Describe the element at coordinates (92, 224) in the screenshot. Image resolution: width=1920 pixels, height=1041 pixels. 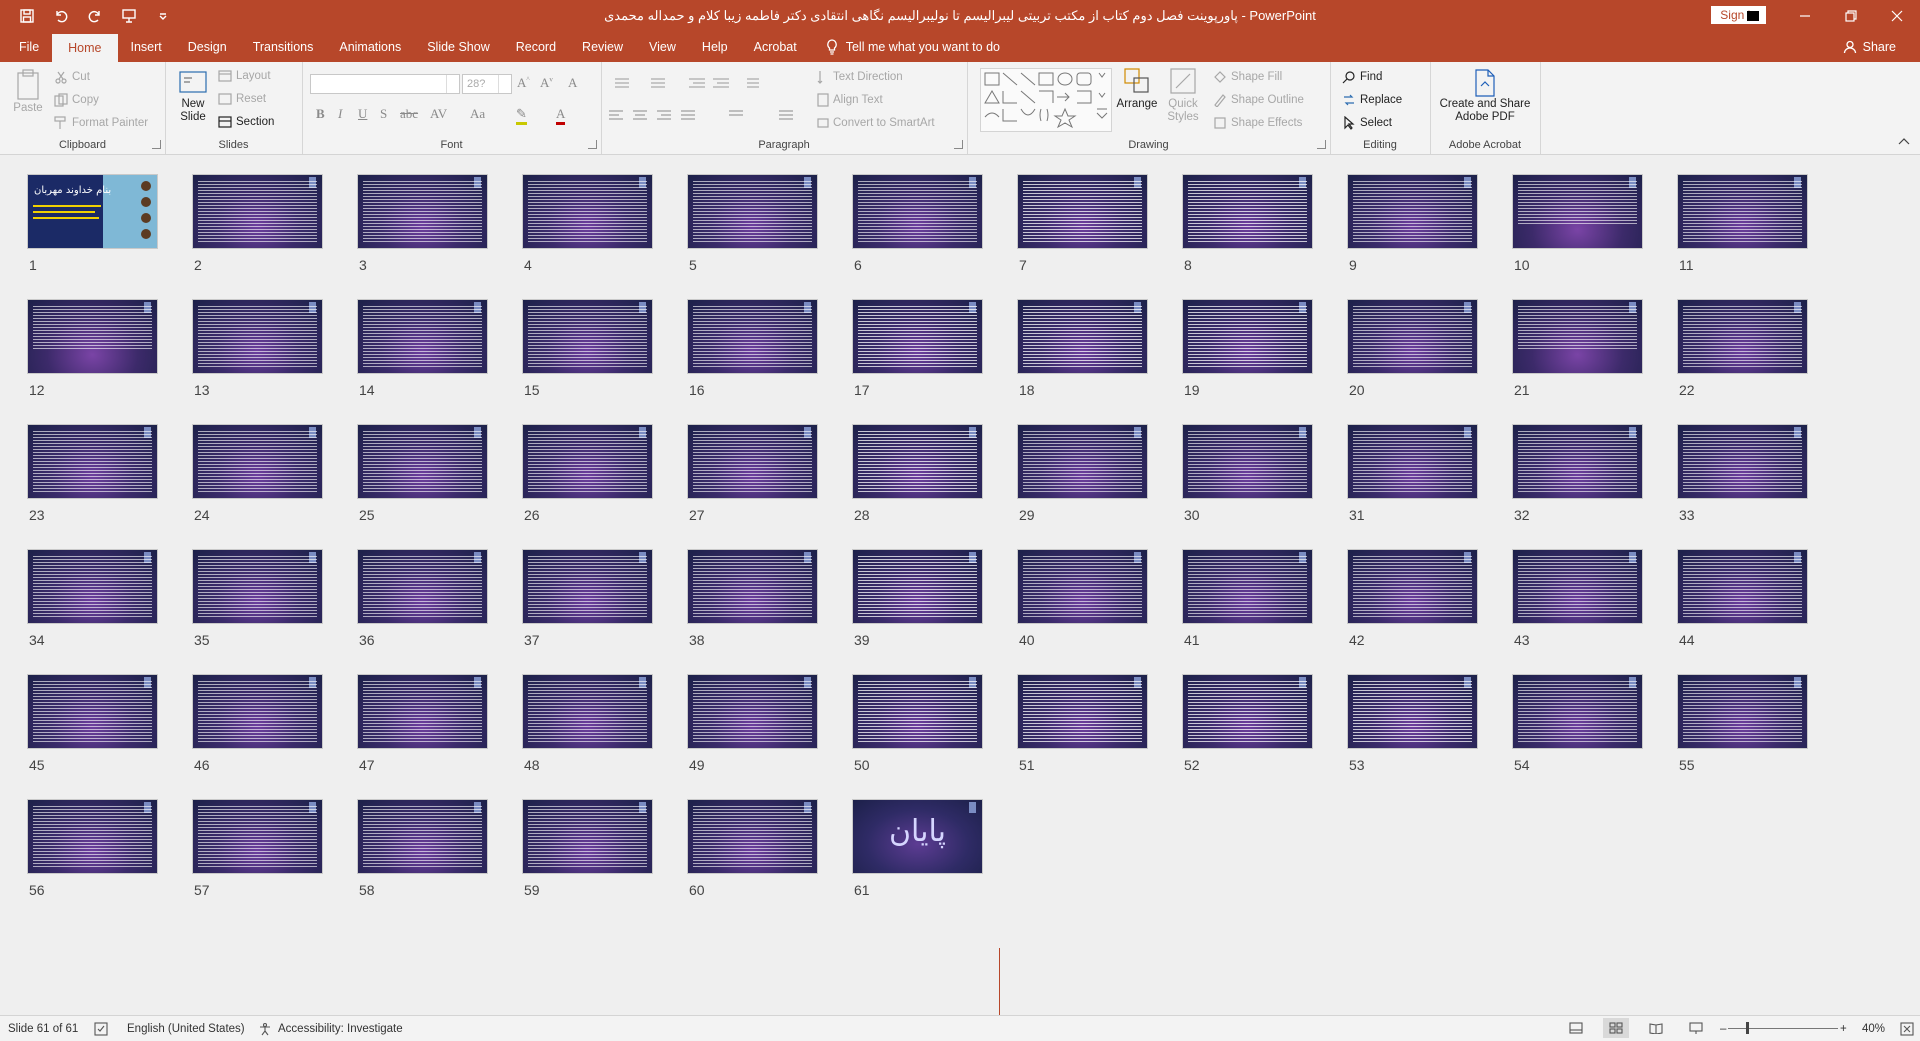
I see `slide-thumbnail-1: بنام خداوند مهربان 1` at that location.